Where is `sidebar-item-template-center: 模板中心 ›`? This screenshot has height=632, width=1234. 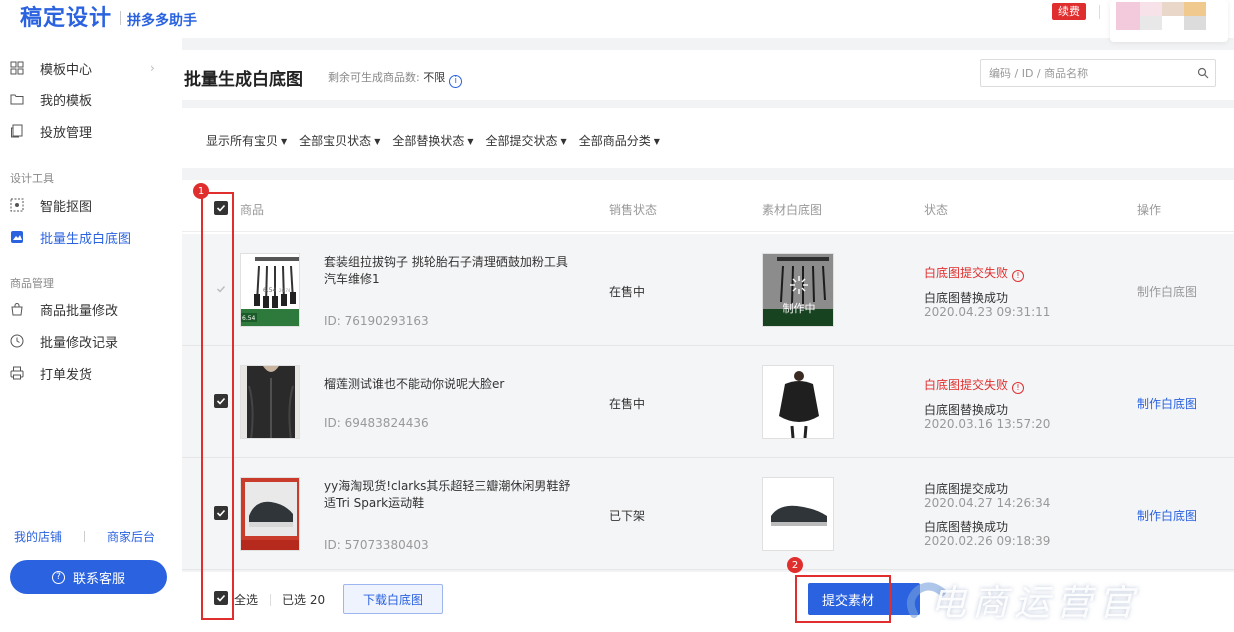
sidebar-item-template-center: 模板中心 › is located at coordinates (91, 68).